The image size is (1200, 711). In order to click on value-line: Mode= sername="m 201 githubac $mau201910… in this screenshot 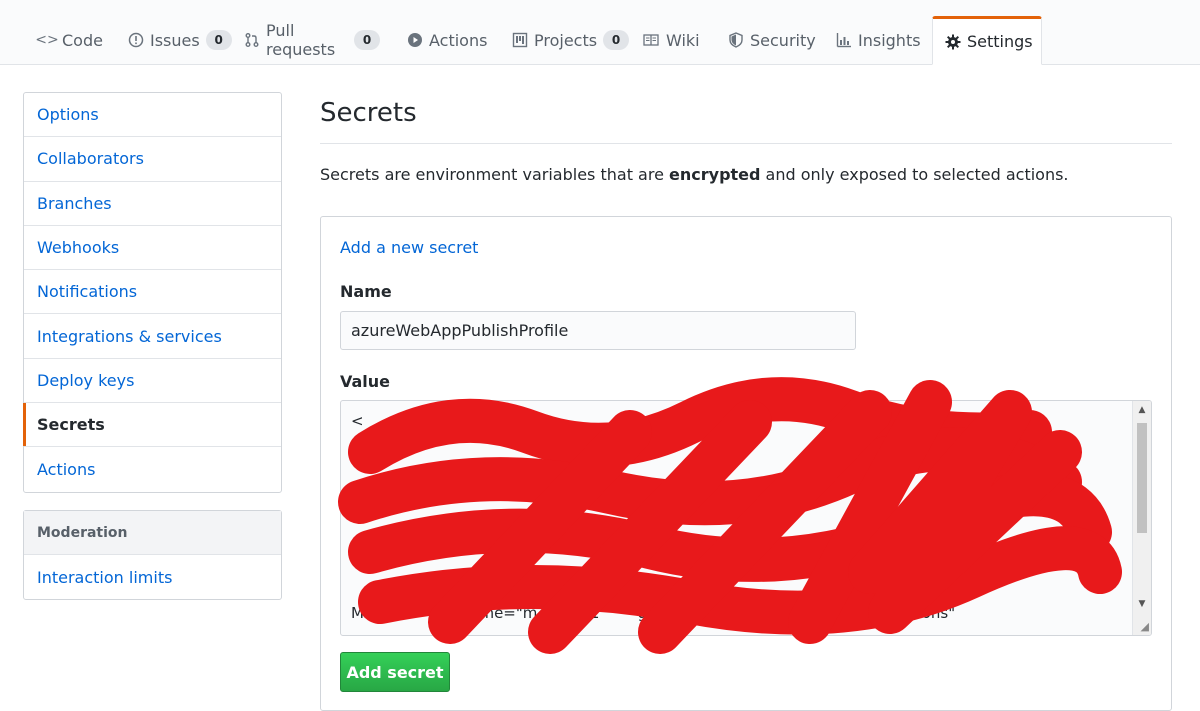, I will do `click(653, 613)`.